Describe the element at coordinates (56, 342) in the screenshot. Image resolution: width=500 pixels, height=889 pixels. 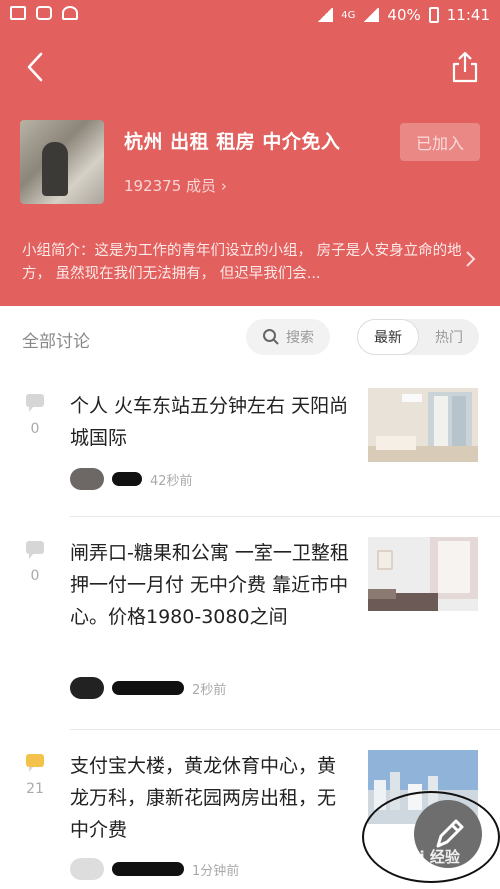
I see `all-discussions-label: 全部讨论` at that location.